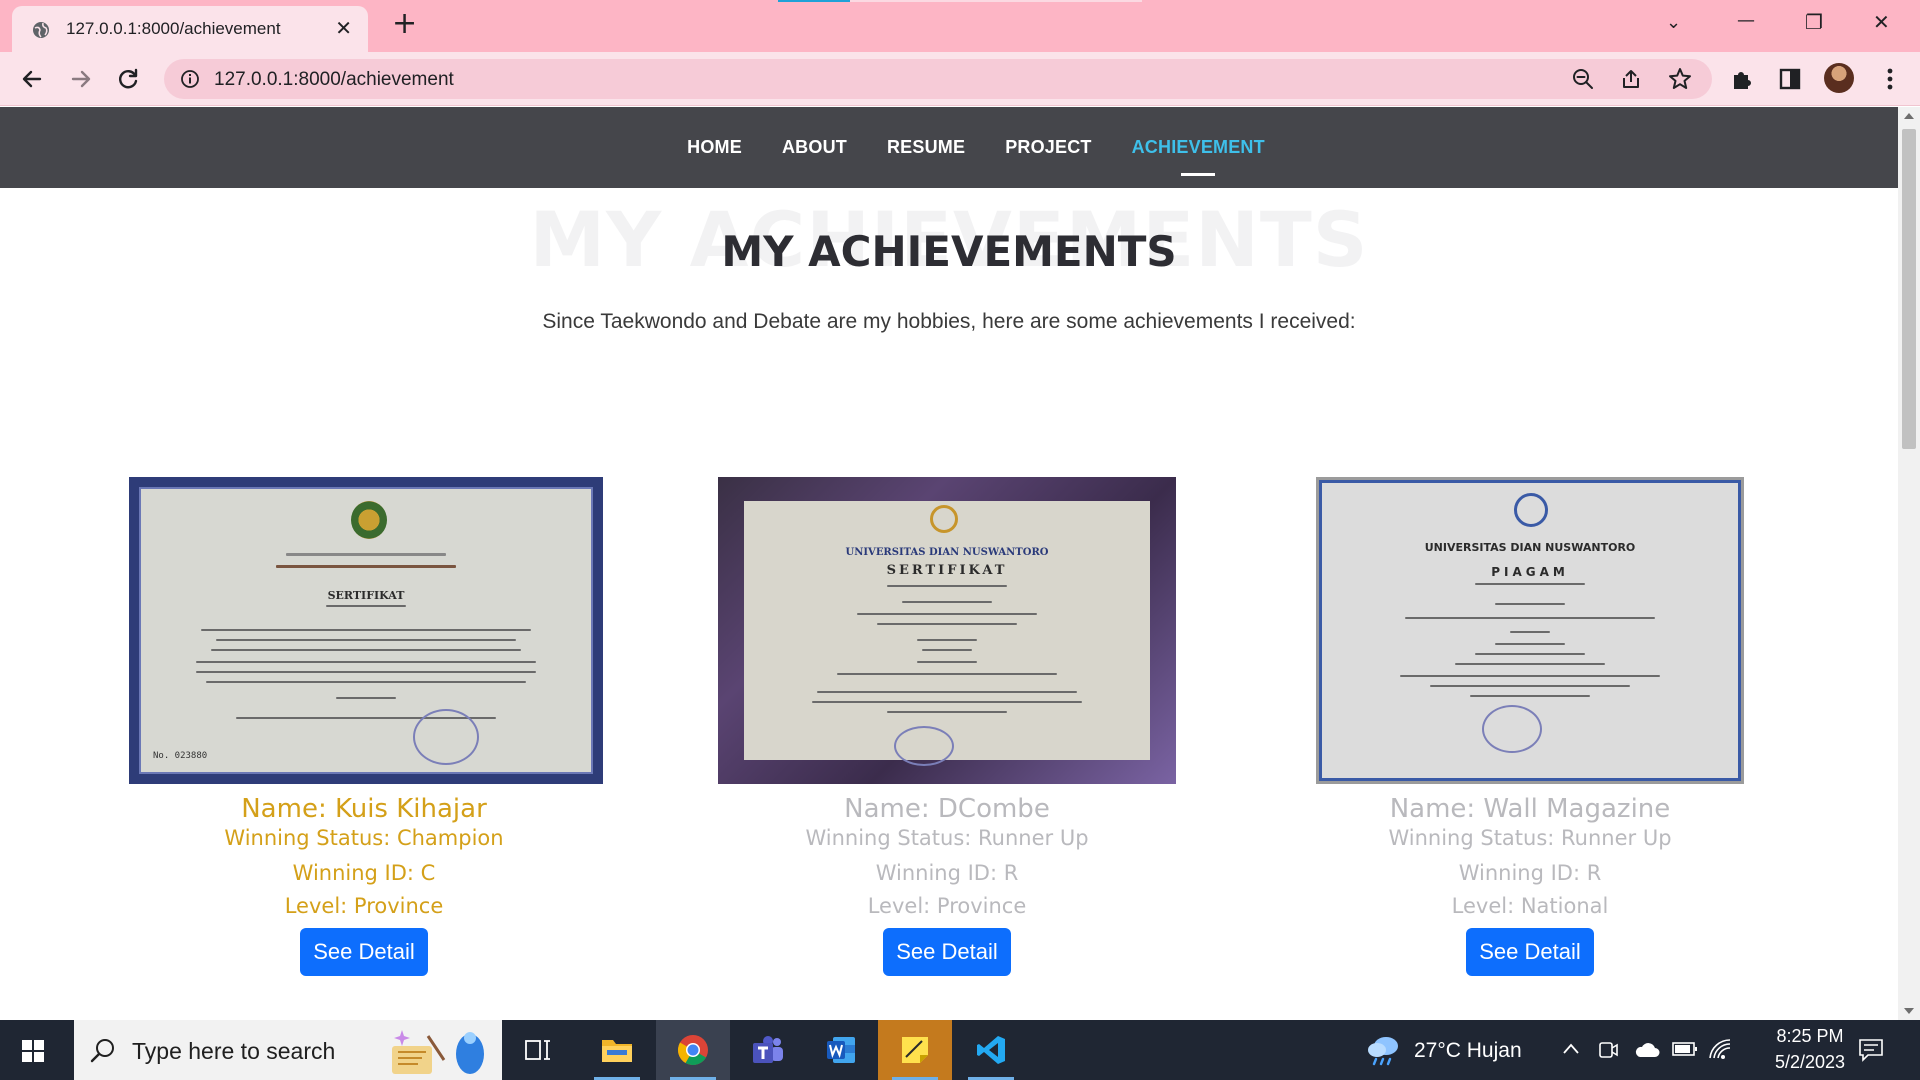 Image resolution: width=1920 pixels, height=1080 pixels. I want to click on taskbar-search-box: Type here to search, so click(288, 1050).